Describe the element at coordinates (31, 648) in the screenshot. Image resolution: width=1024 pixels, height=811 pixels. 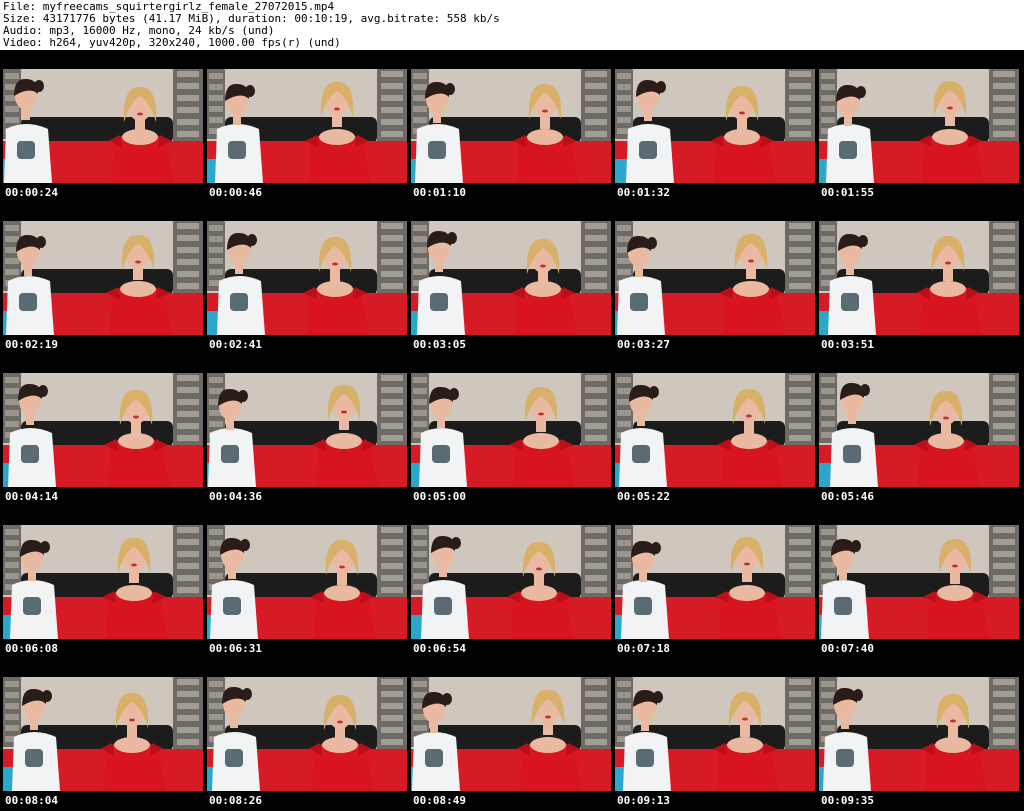
I see `frame-timestamp: 00:06:08` at that location.